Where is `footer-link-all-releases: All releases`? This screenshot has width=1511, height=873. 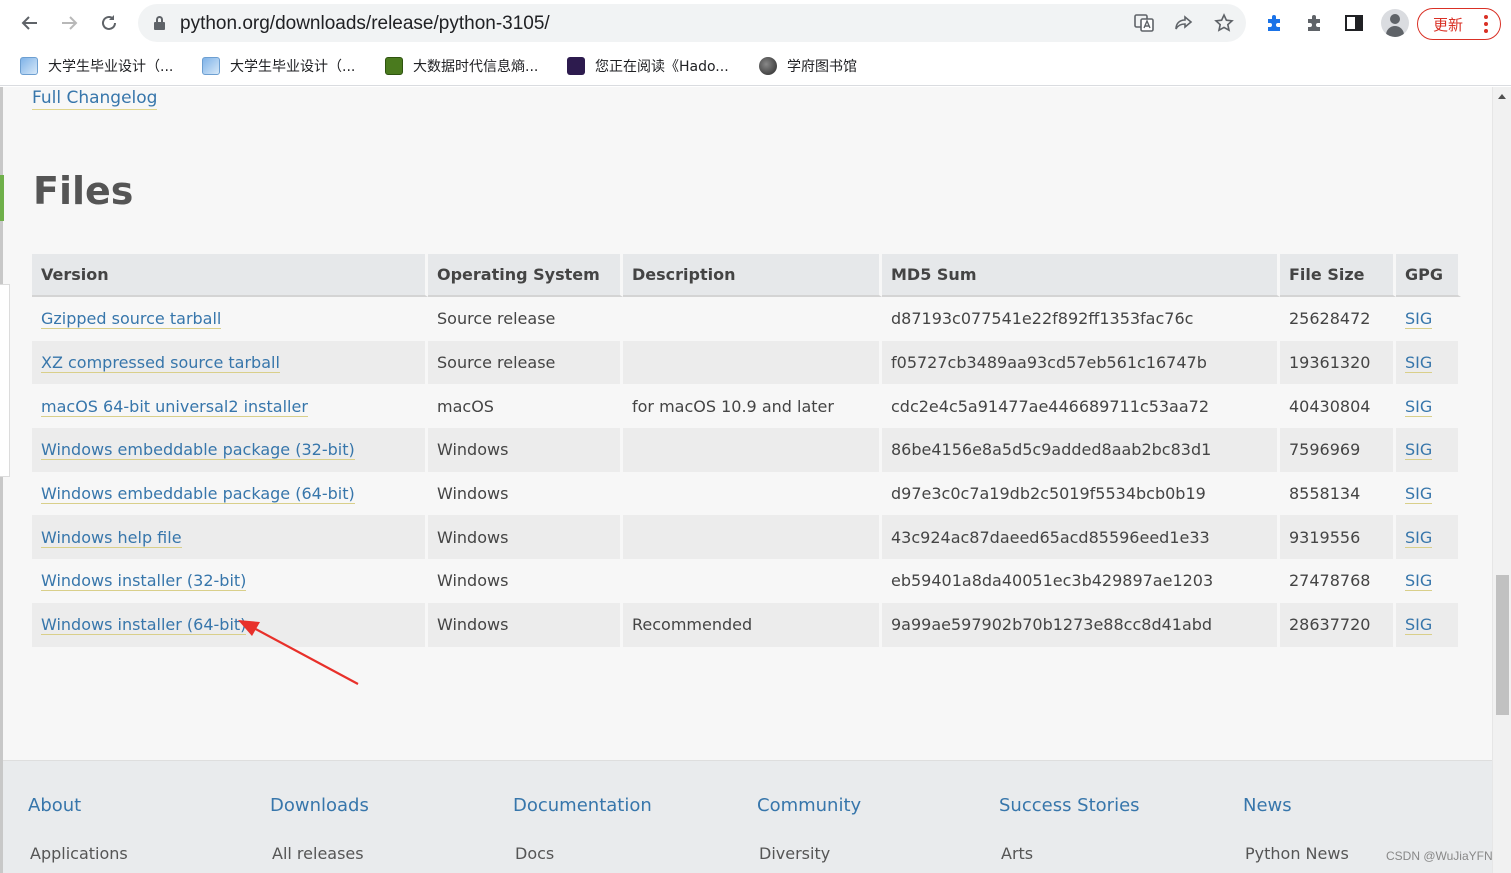
footer-link-all-releases: All releases is located at coordinates (318, 853).